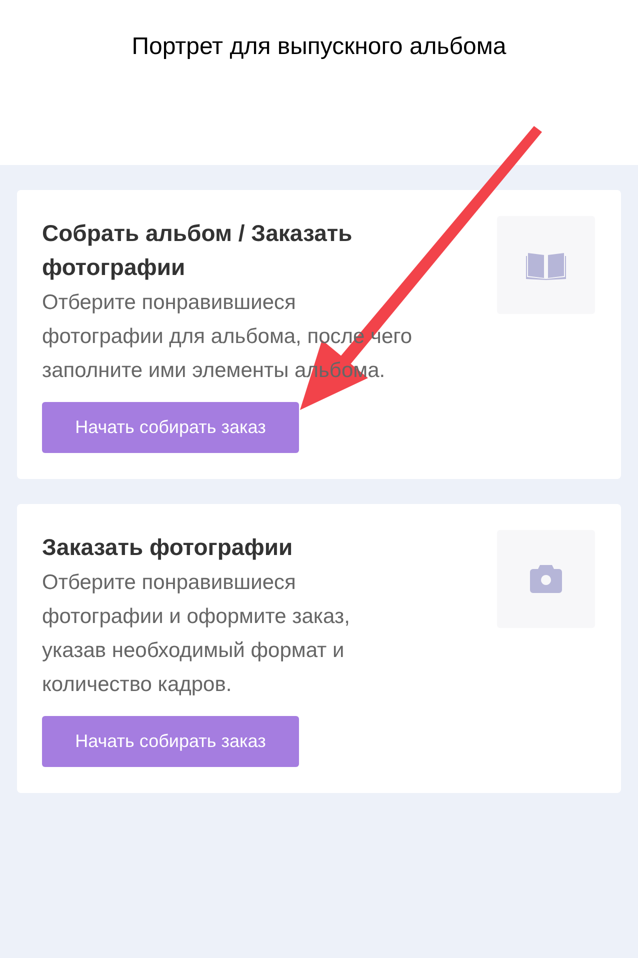 The height and width of the screenshot is (958, 638). I want to click on card-description: Отберите понравившиеся фотографии и оформите заказ, указав необходимый формат и количество кадров., so click(196, 634).